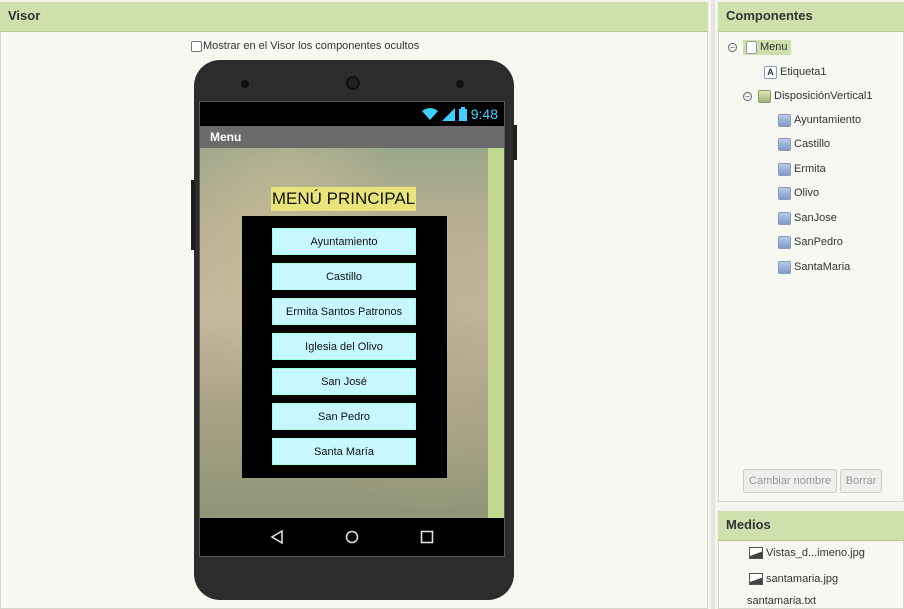 This screenshot has height=609, width=904. Describe the element at coordinates (344, 381) in the screenshot. I see `btn-sanjose: San José` at that location.